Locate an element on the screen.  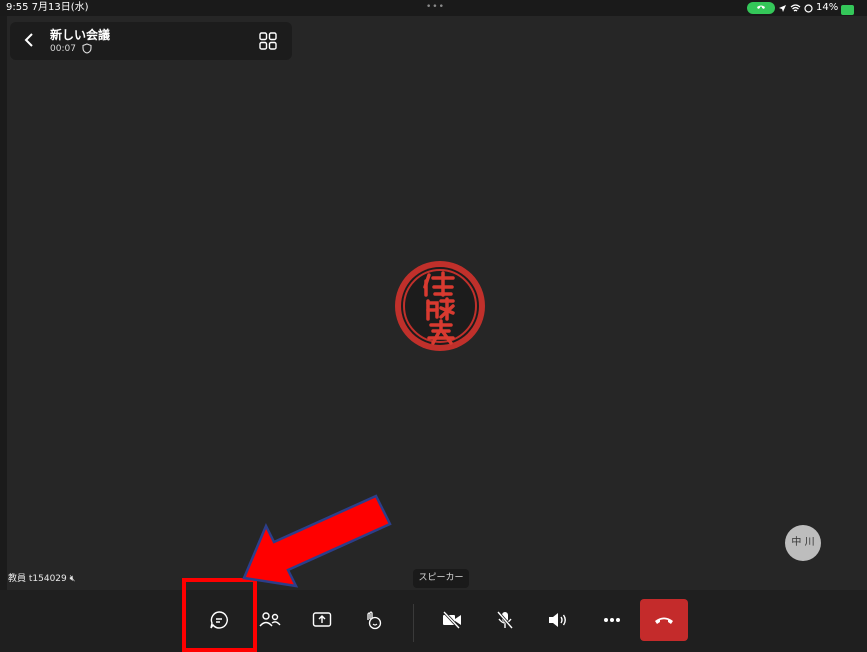
speaker-tooltip: スピーカー is located at coordinates (441, 578).